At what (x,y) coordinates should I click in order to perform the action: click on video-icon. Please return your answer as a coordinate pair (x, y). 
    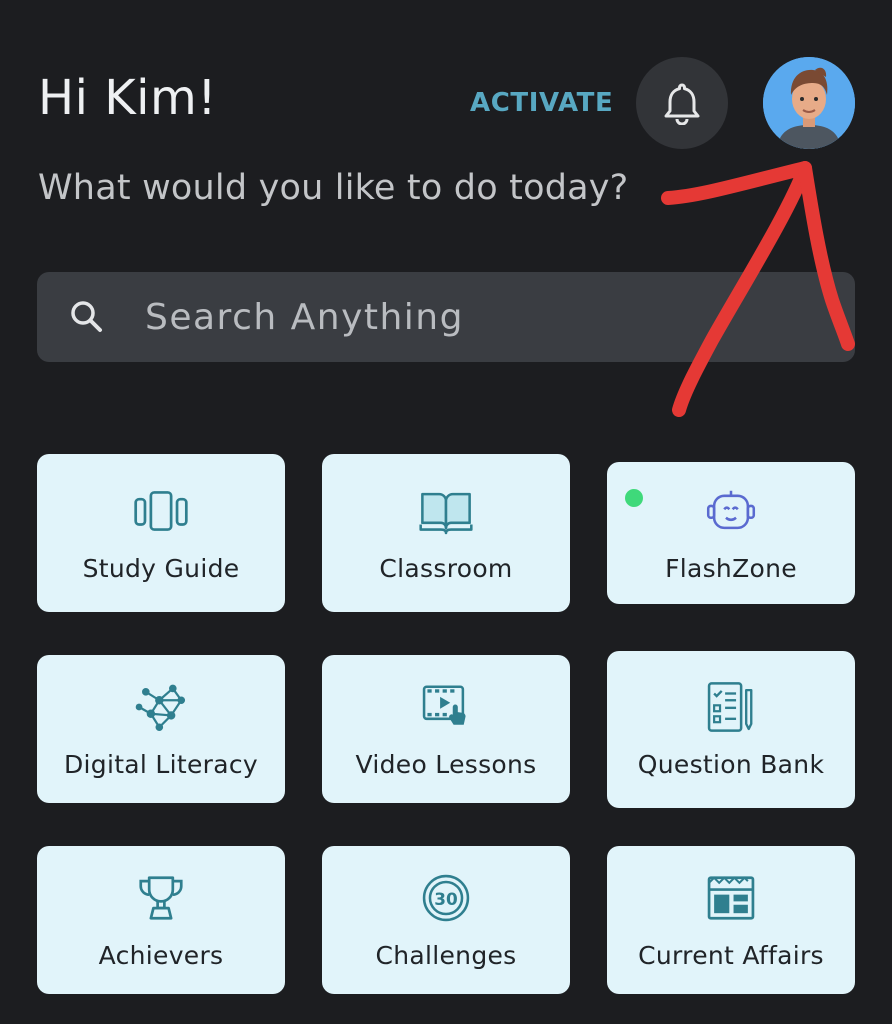
    Looking at the image, I should click on (444, 704).